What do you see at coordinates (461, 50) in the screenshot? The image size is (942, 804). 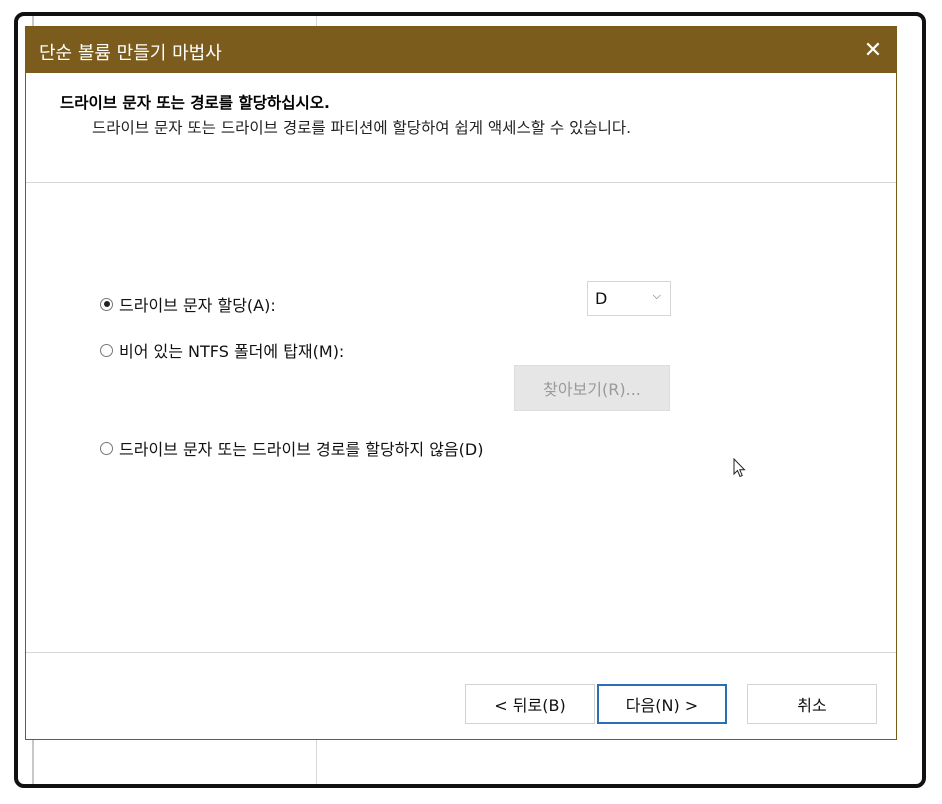 I see `title-bar: 단순 볼륨 만들기 마법사 ✕` at bounding box center [461, 50].